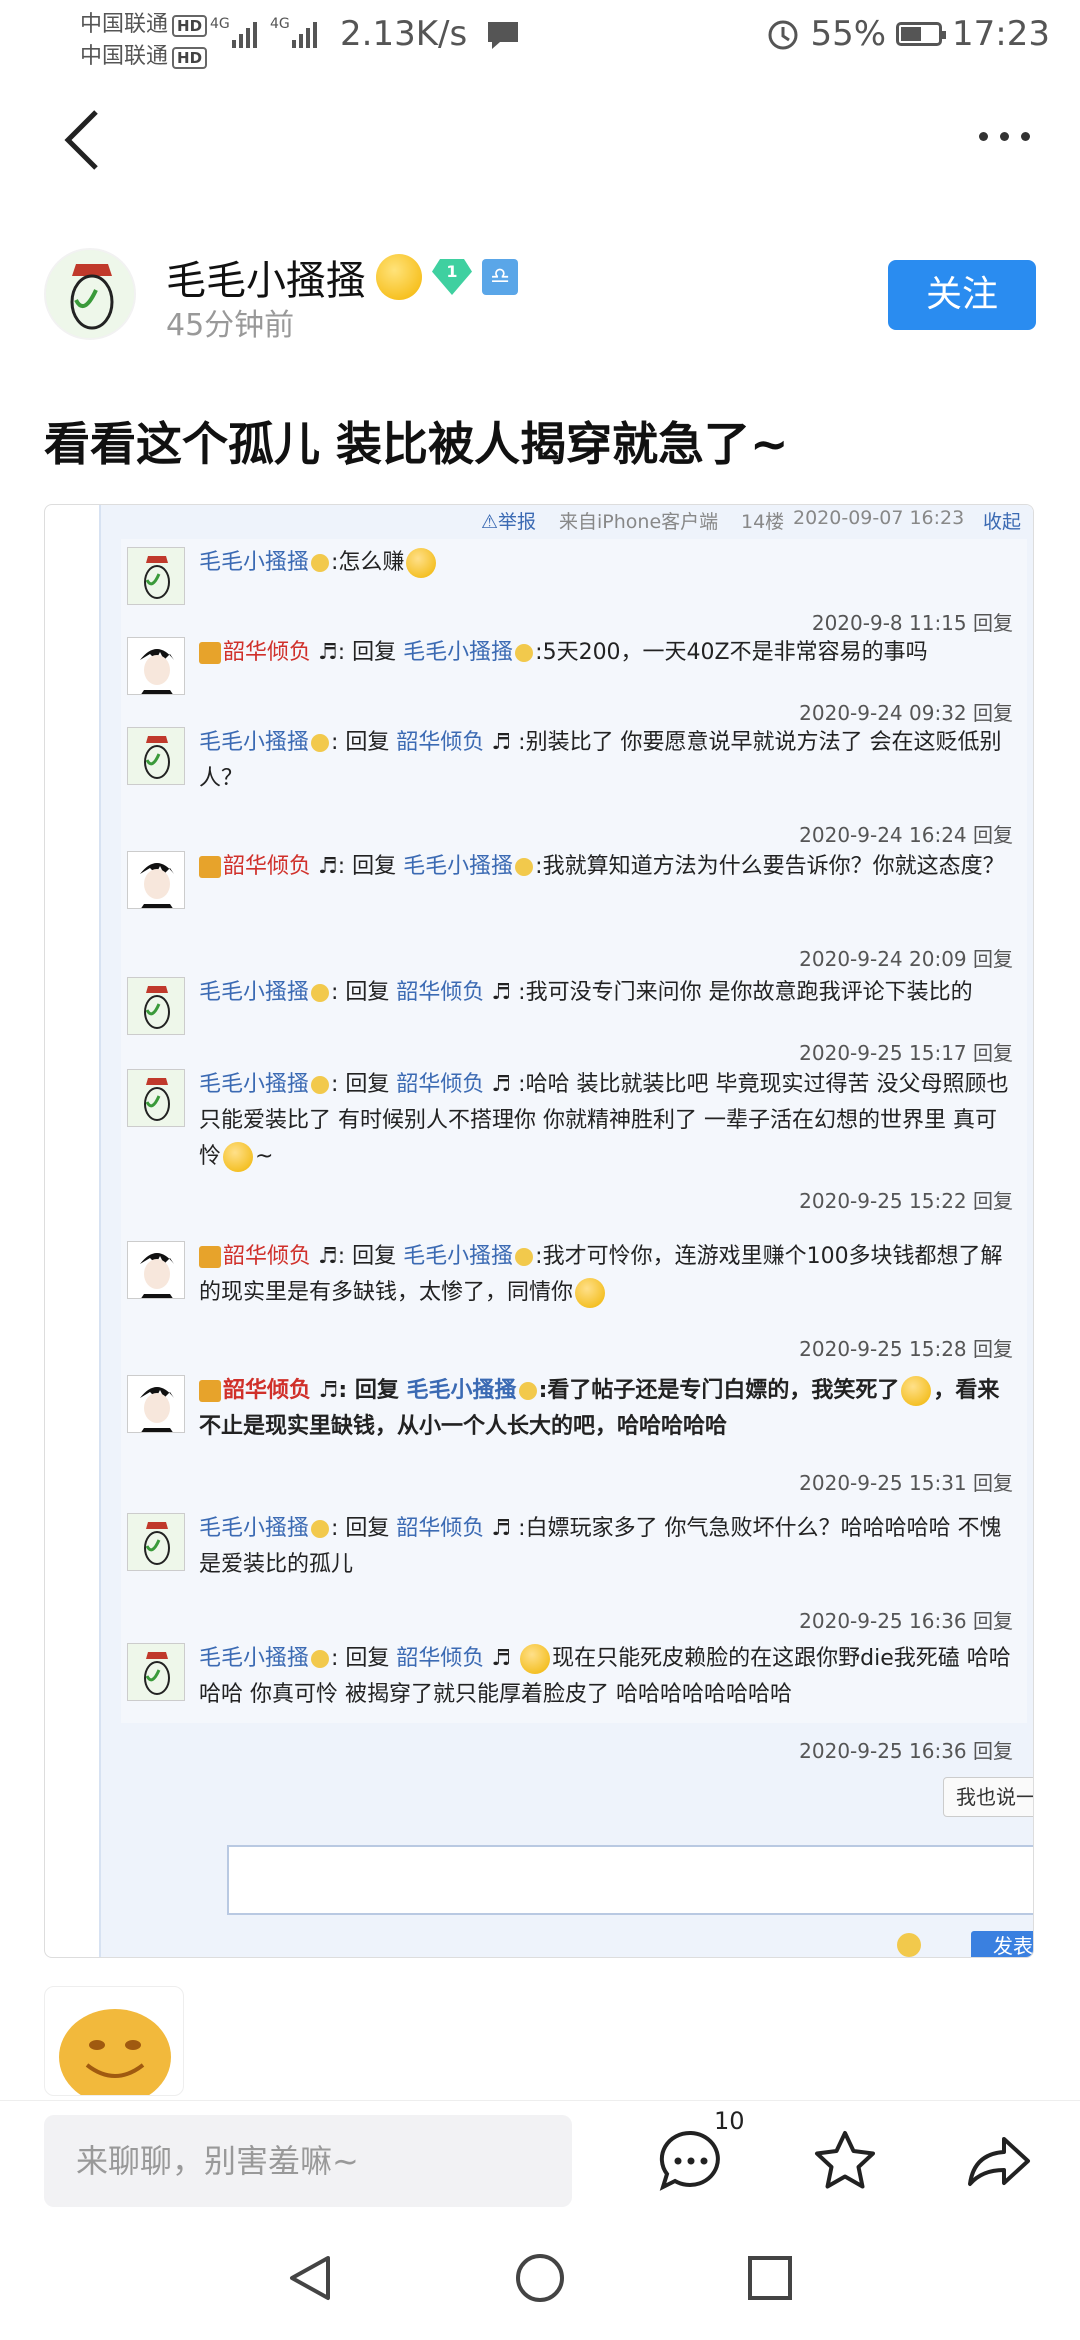  I want to click on laugh-emoji-icon, so click(535, 1659).